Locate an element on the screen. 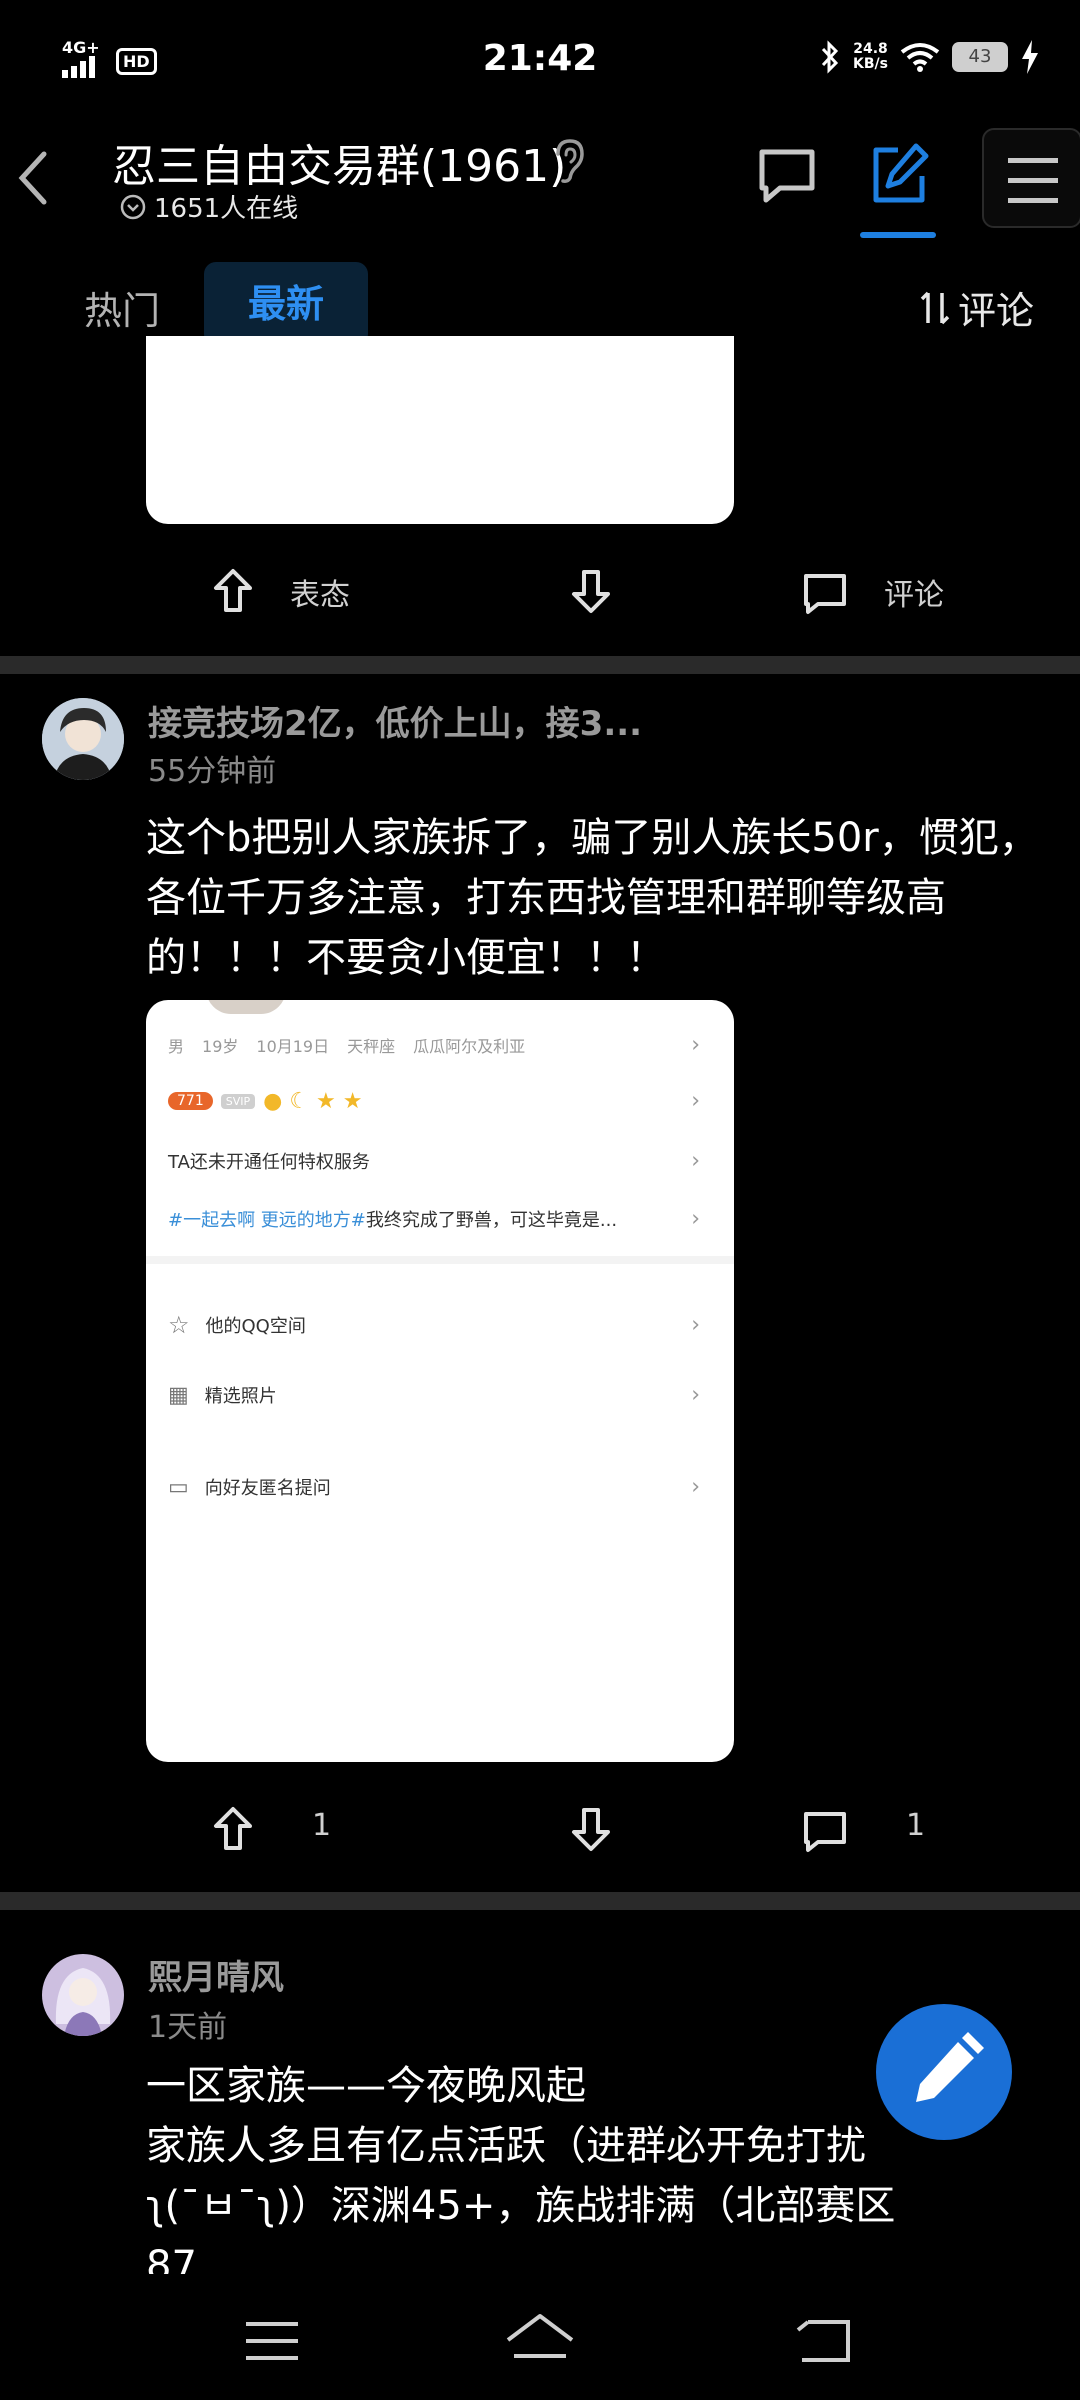 Image resolution: width=1080 pixels, height=2400 pixels. post-time: 55分钟前 is located at coordinates (212, 771).